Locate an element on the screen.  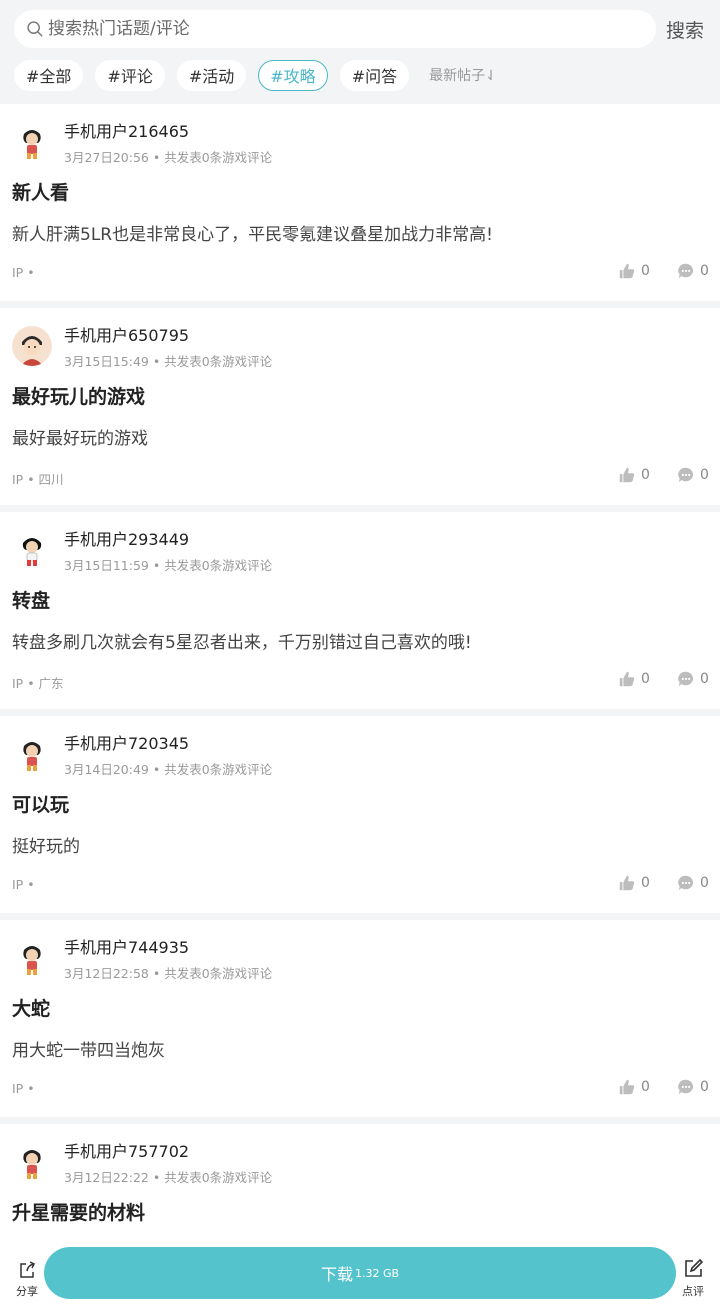
post-time: 3月27日20:56 is located at coordinates (106, 157).